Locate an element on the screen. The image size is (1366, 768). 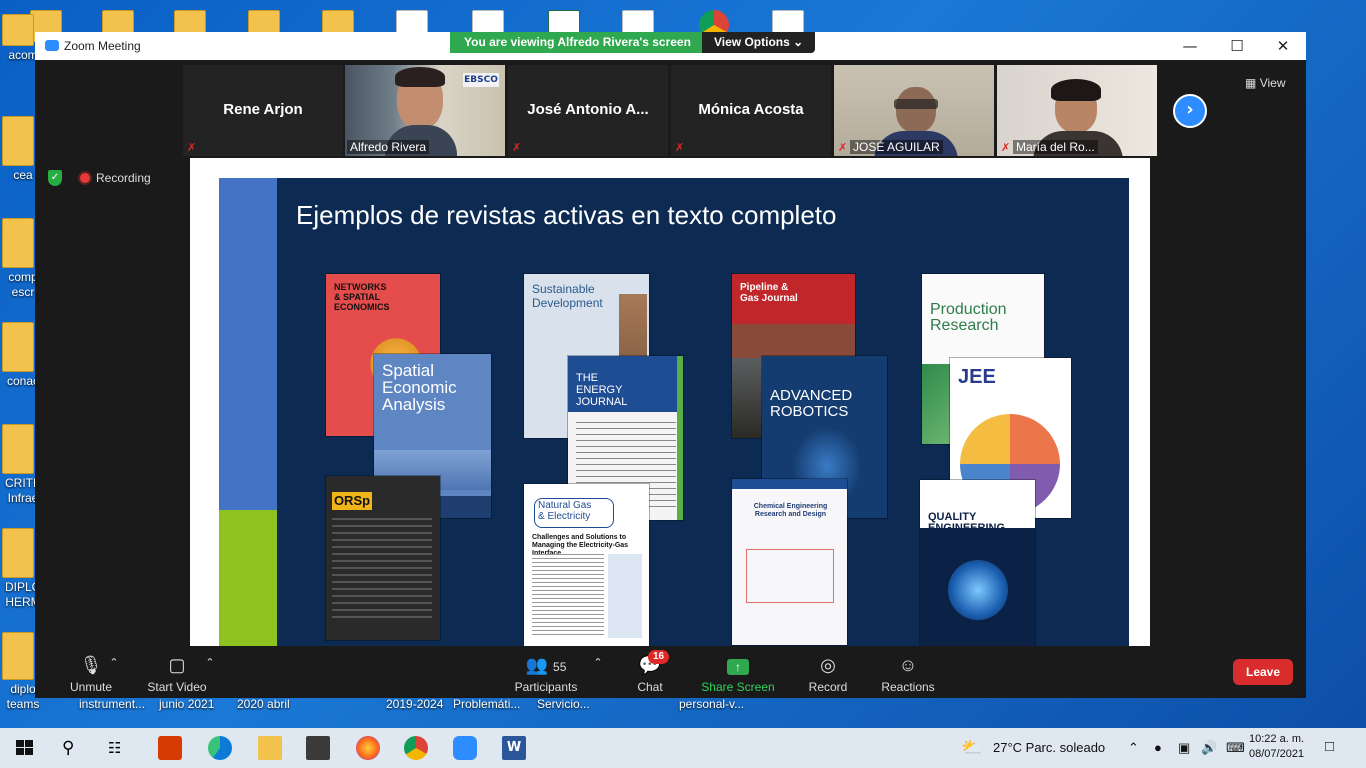
file-explorer-icon is located at coordinates (270, 748).